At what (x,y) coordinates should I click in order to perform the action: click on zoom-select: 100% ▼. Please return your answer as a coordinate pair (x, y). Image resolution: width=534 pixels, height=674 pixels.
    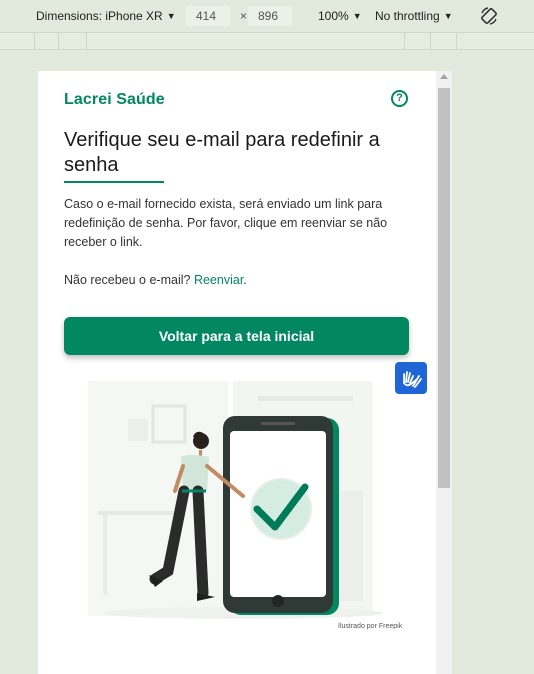
    Looking at the image, I should click on (340, 16).